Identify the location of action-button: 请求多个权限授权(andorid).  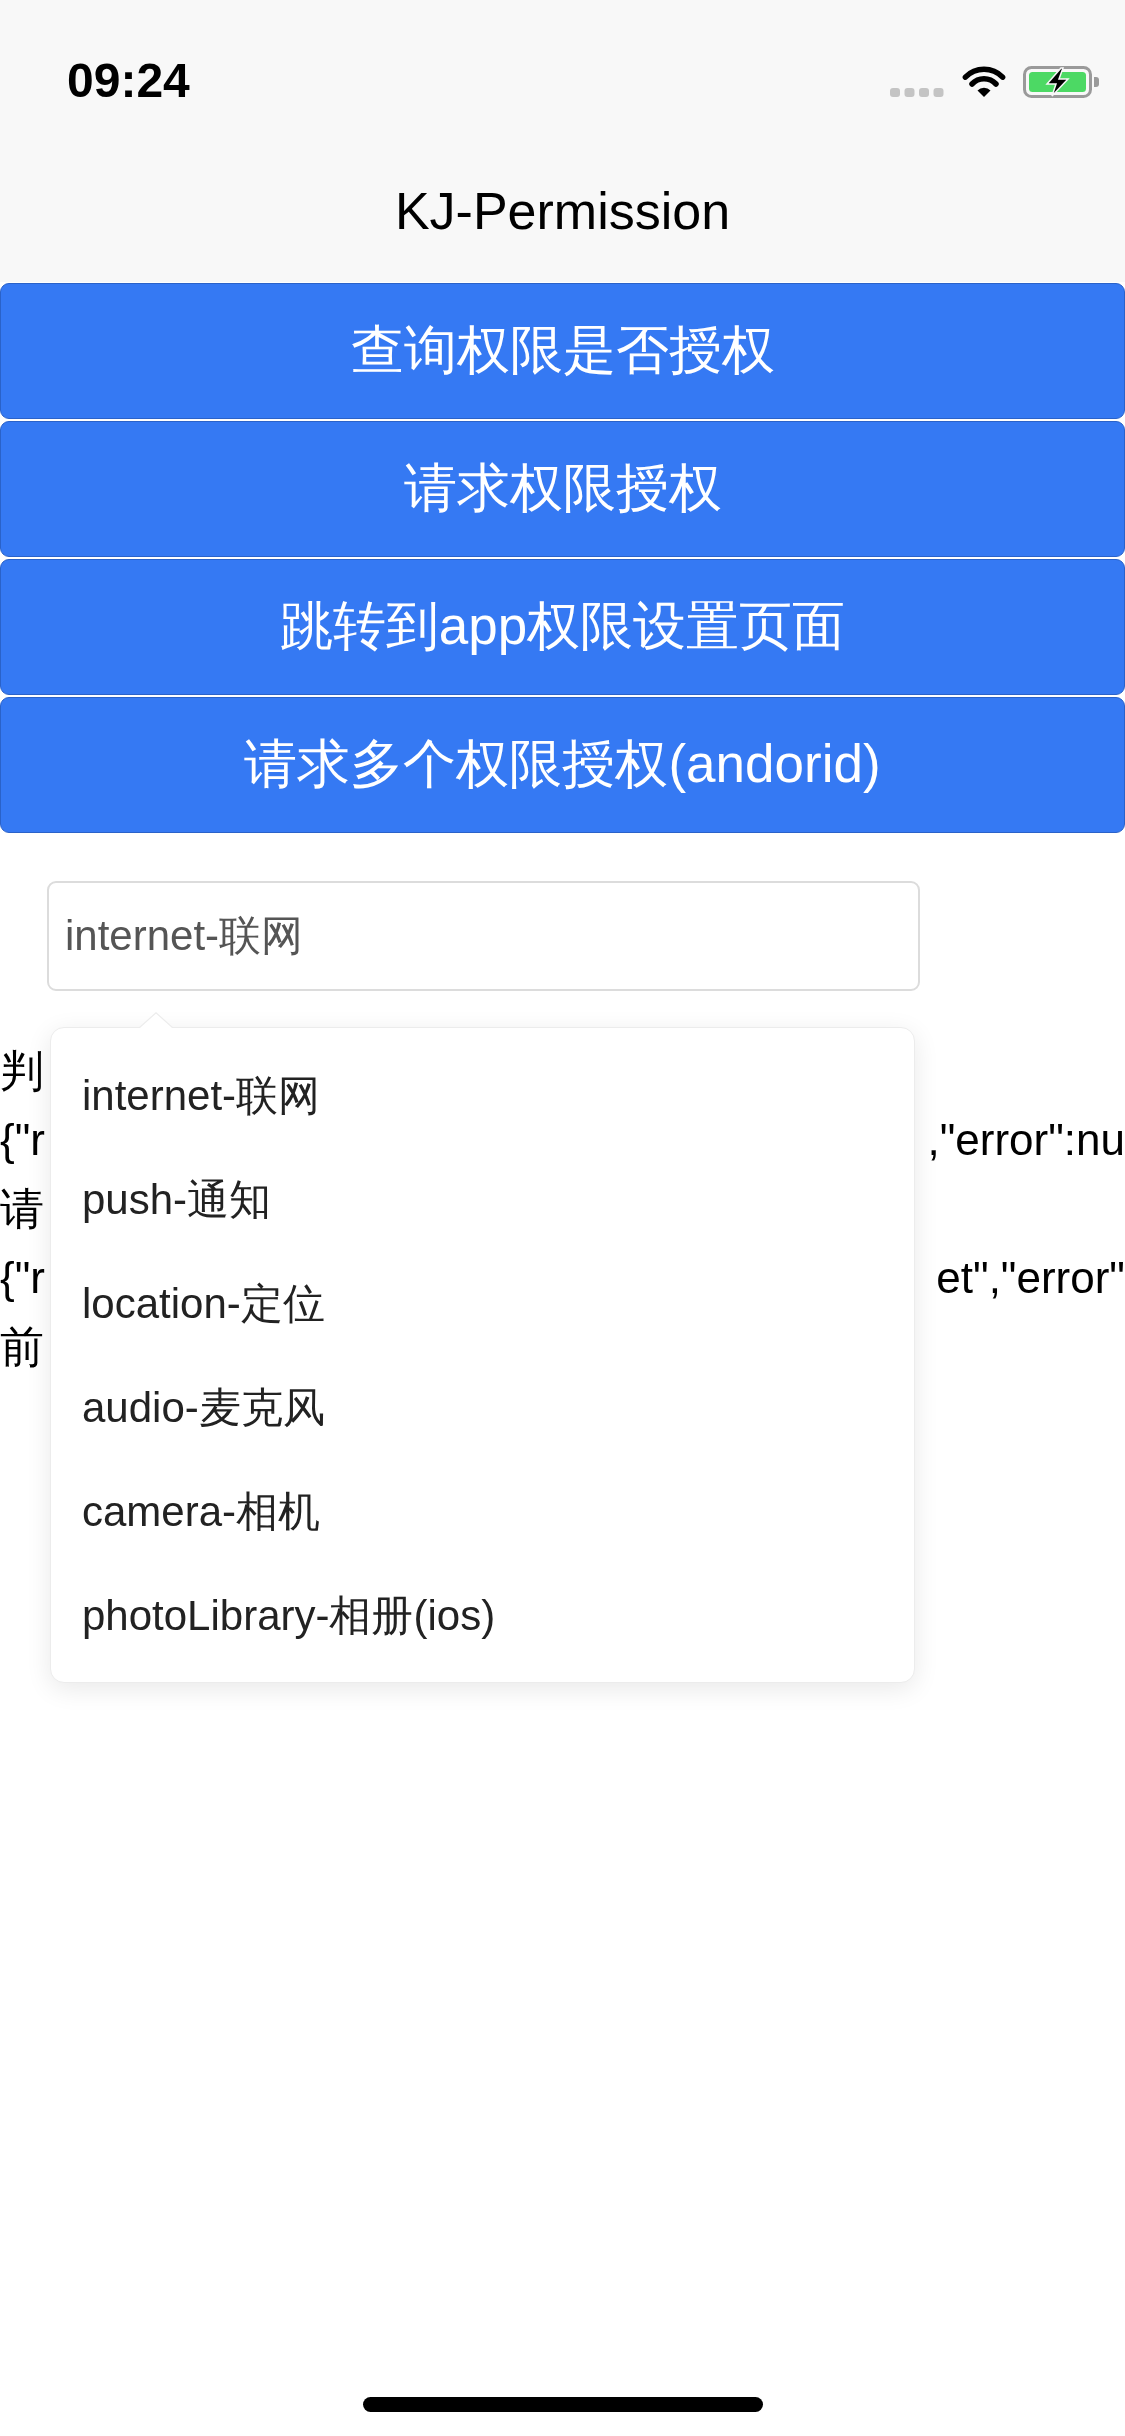
(562, 765).